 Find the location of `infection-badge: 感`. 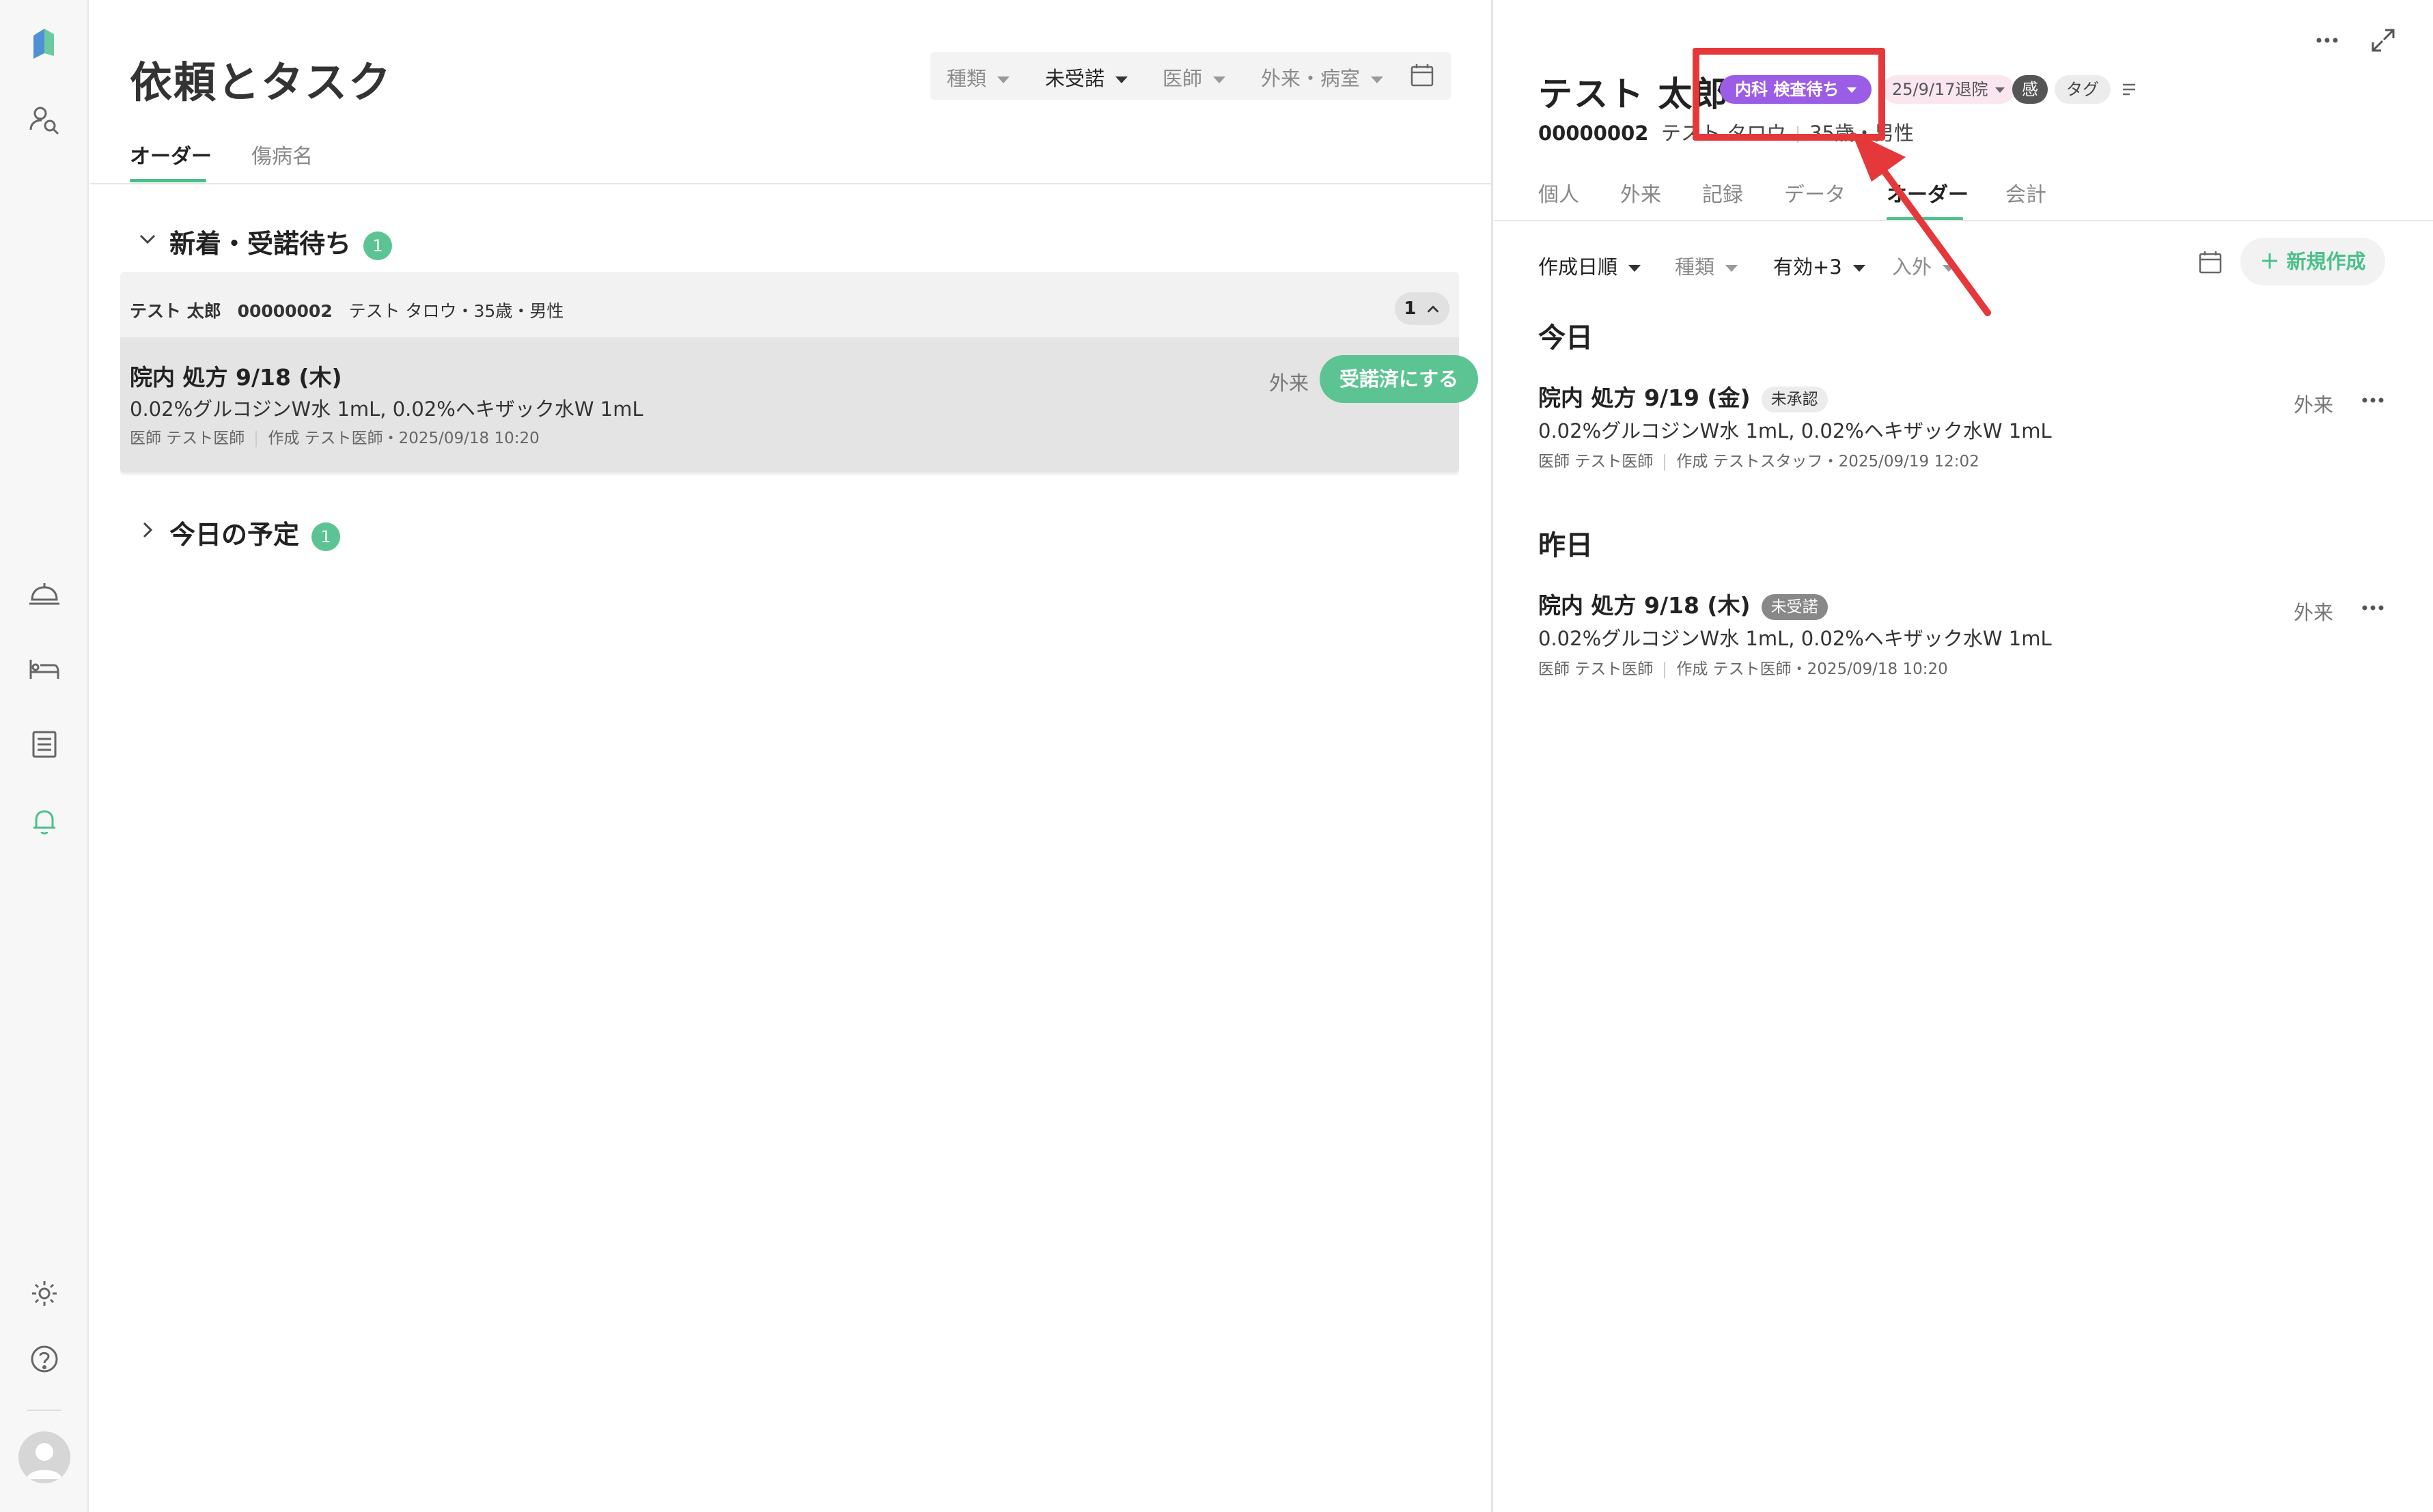

infection-badge: 感 is located at coordinates (2030, 89).